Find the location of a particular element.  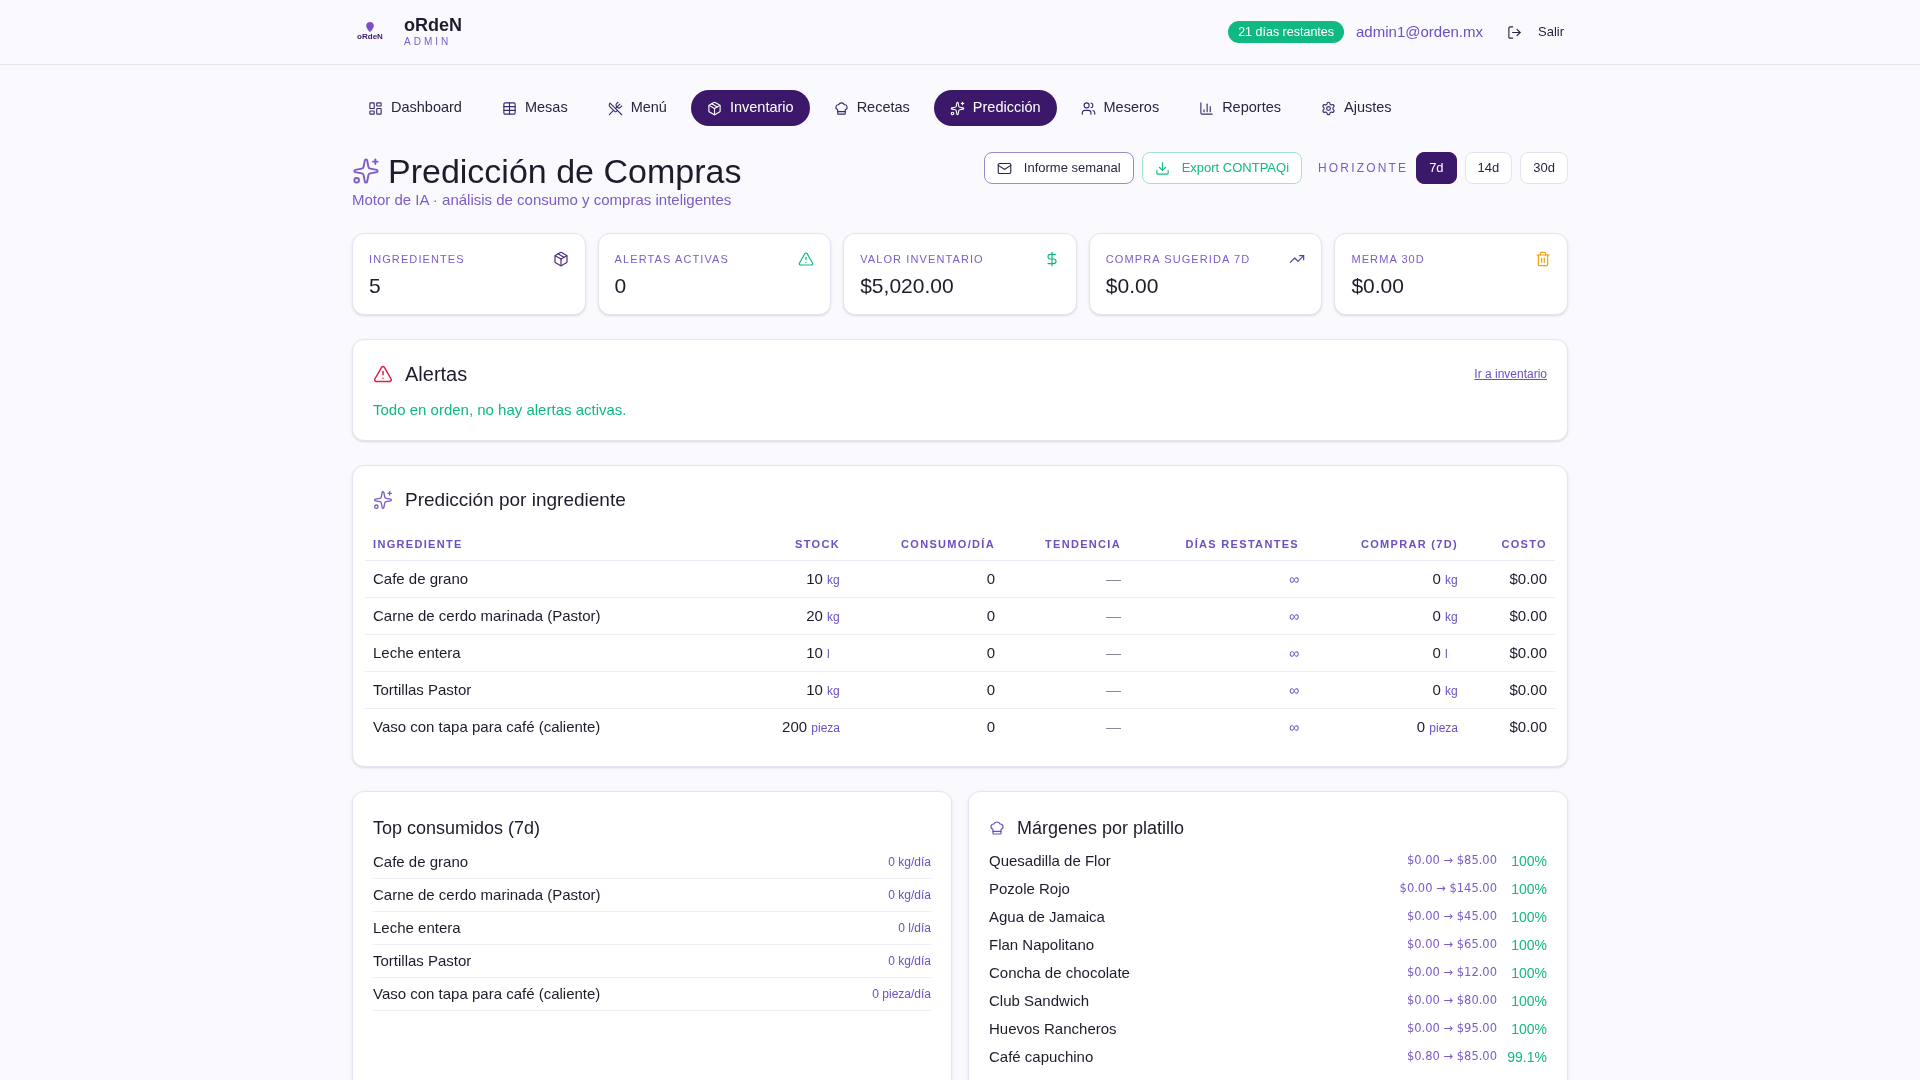

dish-name: Club Sandwich is located at coordinates (1040, 1000).